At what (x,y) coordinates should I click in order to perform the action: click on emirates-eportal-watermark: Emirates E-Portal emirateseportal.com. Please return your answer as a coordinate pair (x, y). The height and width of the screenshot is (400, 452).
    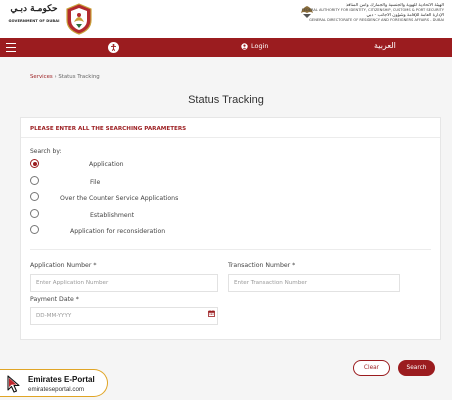
    Looking at the image, I should click on (54, 383).